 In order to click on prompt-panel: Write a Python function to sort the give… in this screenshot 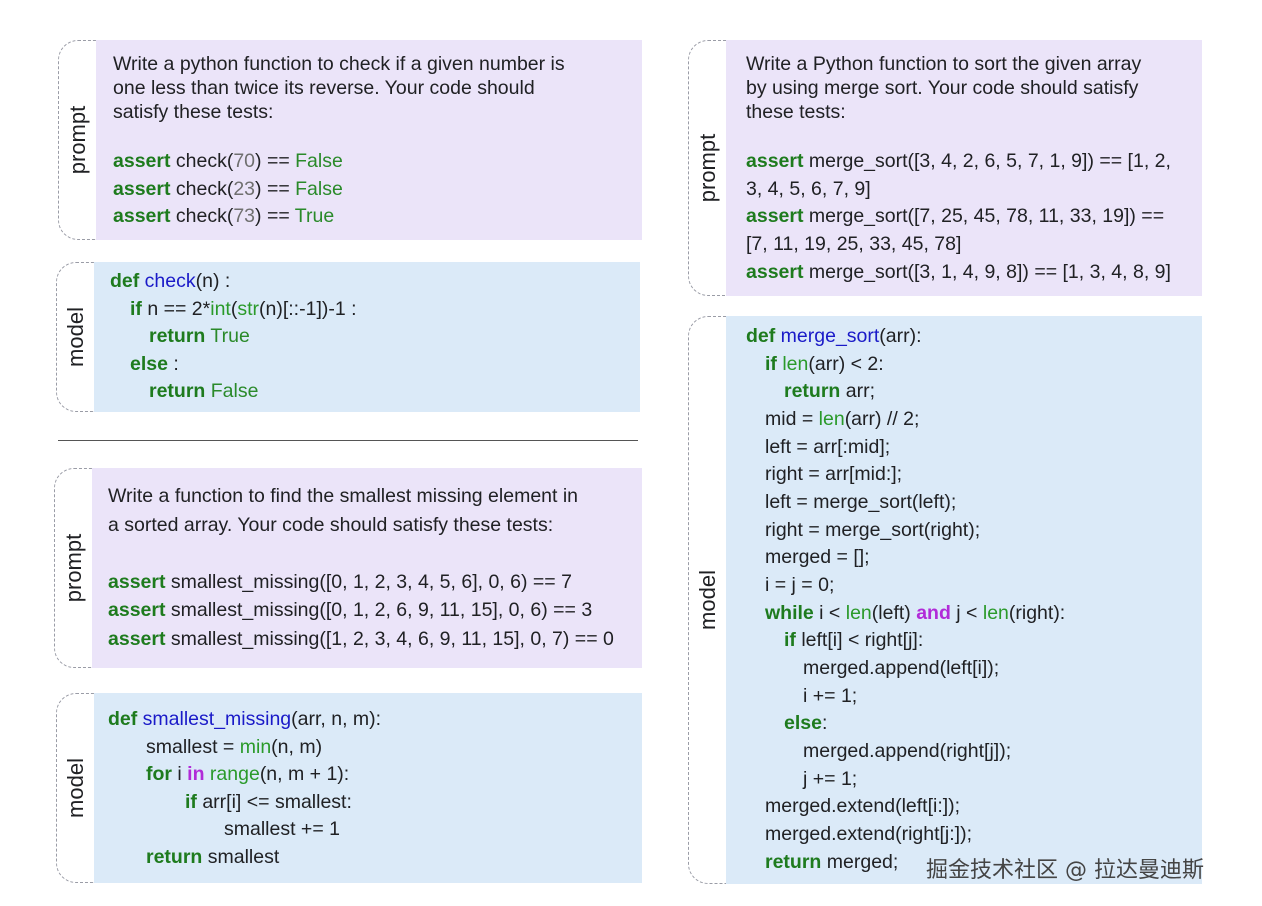, I will do `click(964, 168)`.